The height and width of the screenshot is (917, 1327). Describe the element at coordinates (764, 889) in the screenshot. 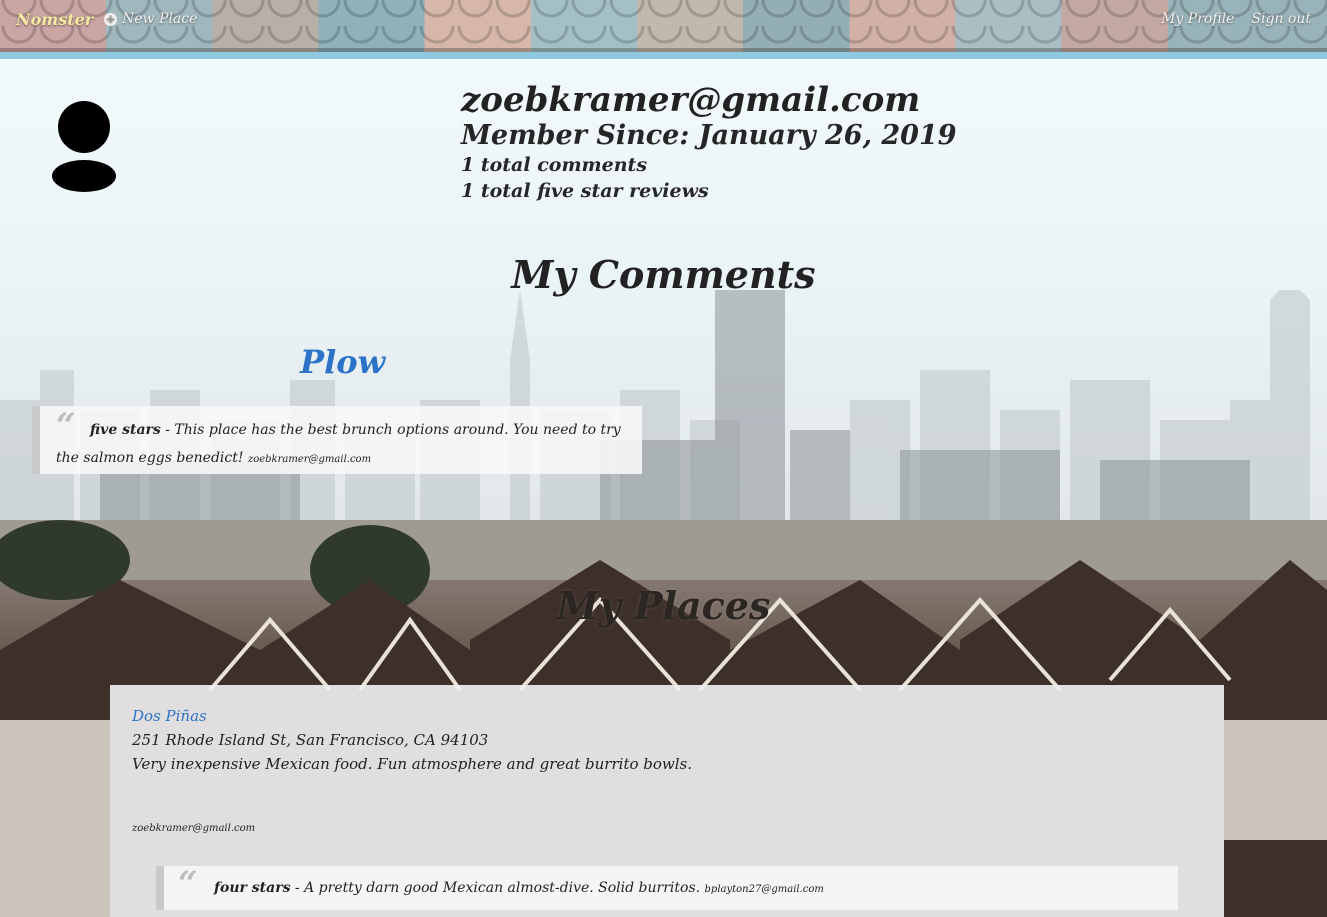

I see `place-comment-user: bplayton27@gmail.com` at that location.